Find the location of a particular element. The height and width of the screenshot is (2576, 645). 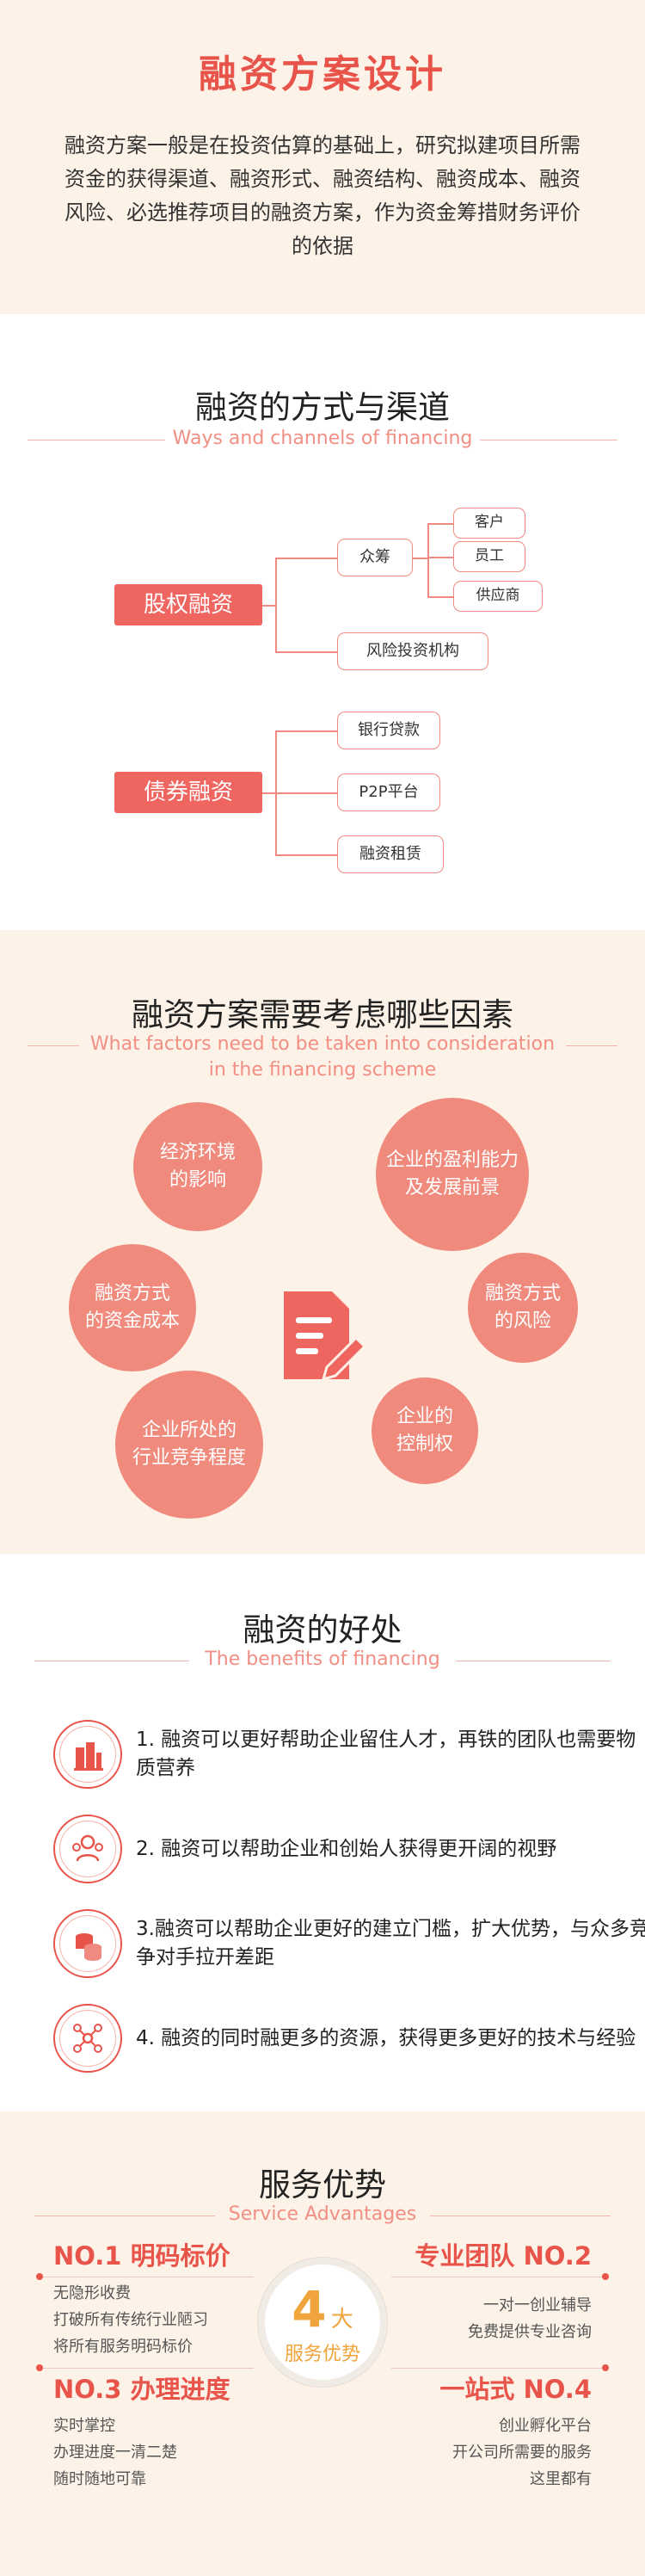

section-subtitle: Service Advantages is located at coordinates (322, 2214).